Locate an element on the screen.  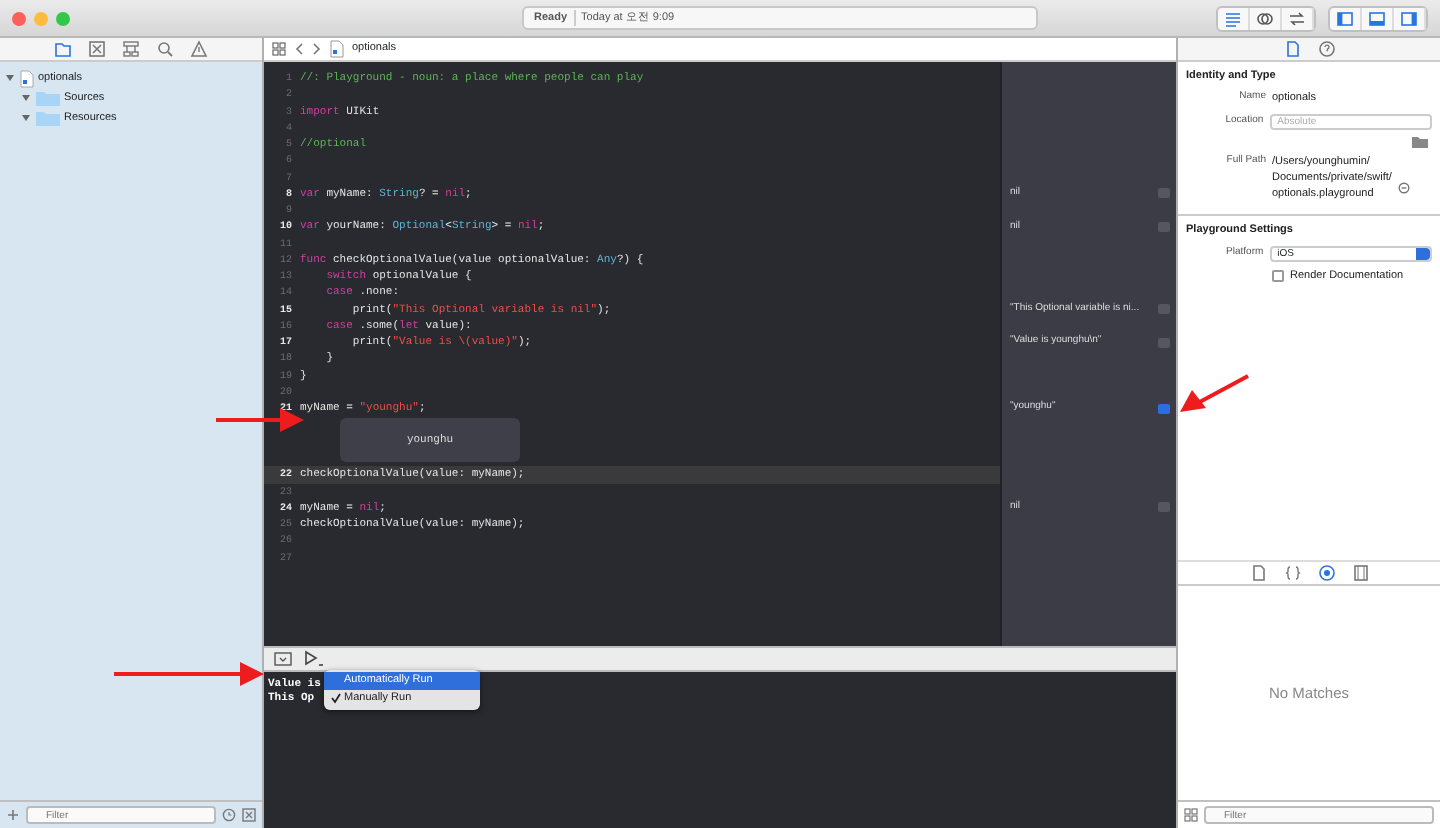
hierarchy-icon is located at coordinates (131, 49).